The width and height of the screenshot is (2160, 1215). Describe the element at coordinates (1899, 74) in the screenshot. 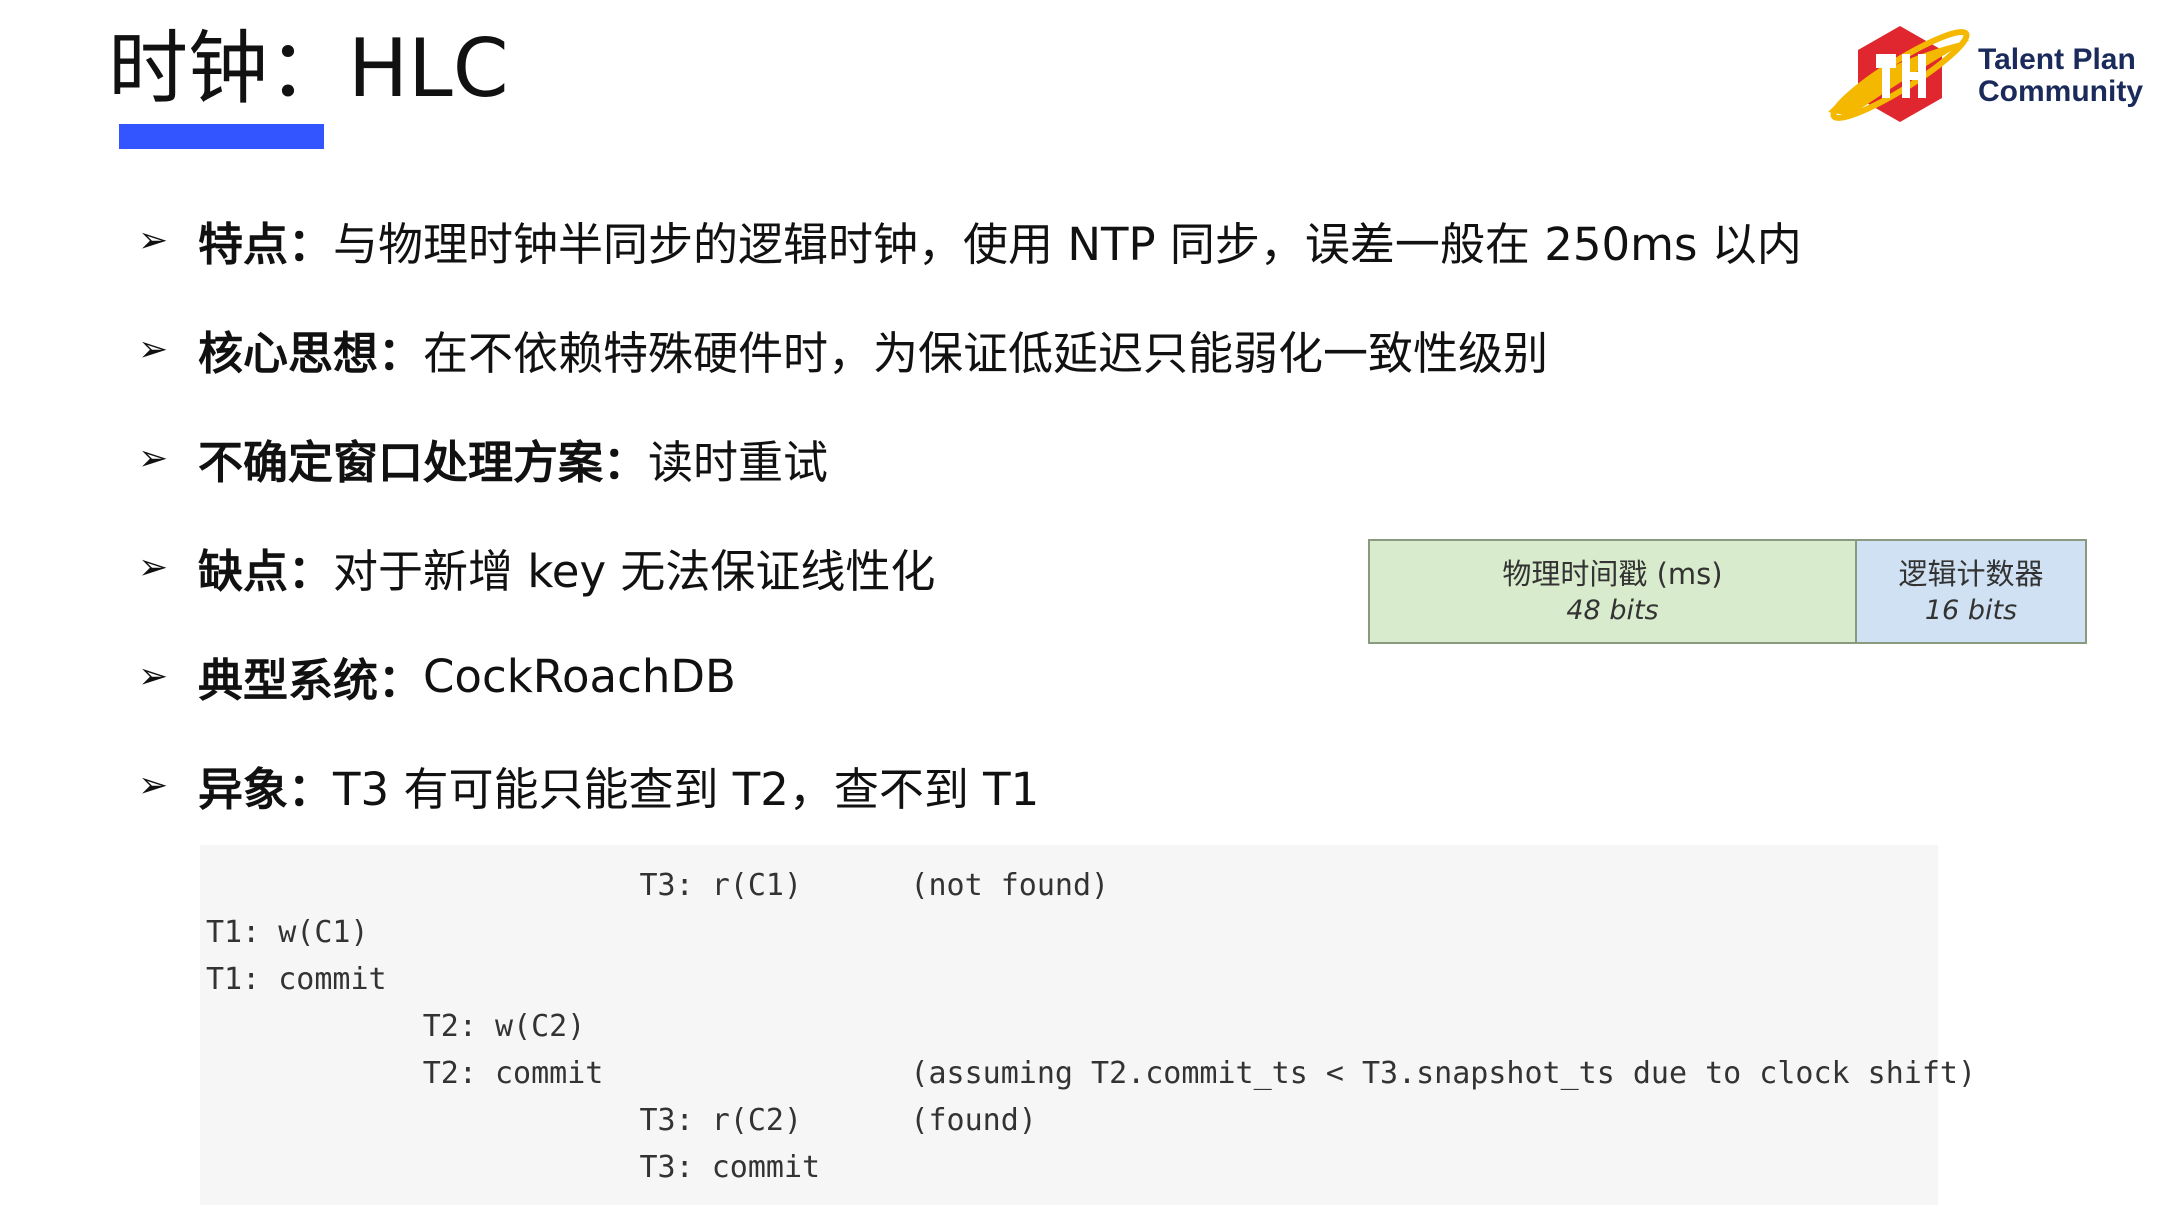

I see `talent-plan-logo-icon` at that location.